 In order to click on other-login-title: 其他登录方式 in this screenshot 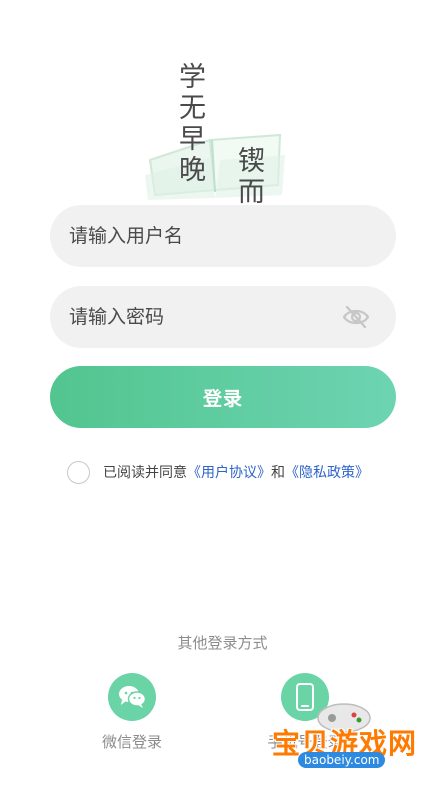, I will do `click(222, 643)`.